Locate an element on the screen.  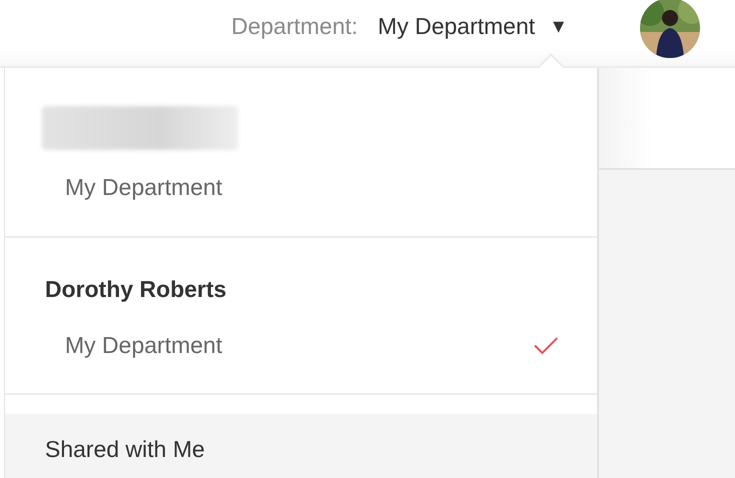
caret-icon: ▾ is located at coordinates (558, 26).